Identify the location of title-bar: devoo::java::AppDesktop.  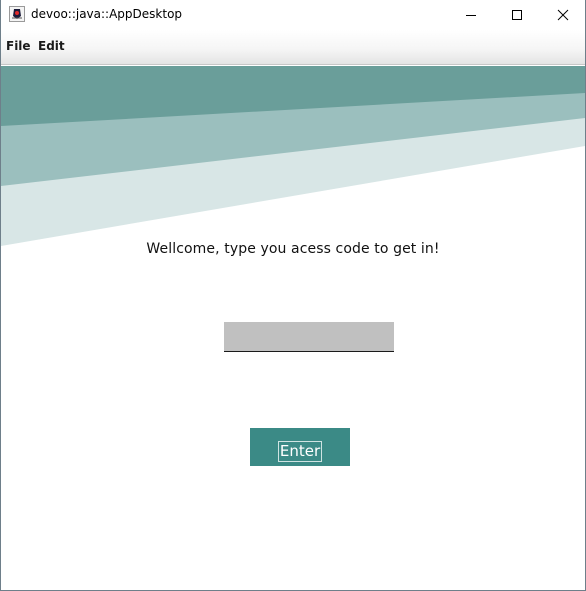
(293, 15).